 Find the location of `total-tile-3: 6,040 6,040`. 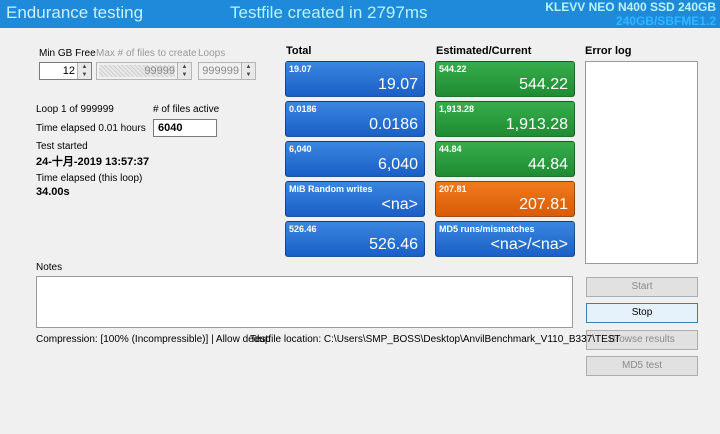

total-tile-3: 6,040 6,040 is located at coordinates (355, 159).